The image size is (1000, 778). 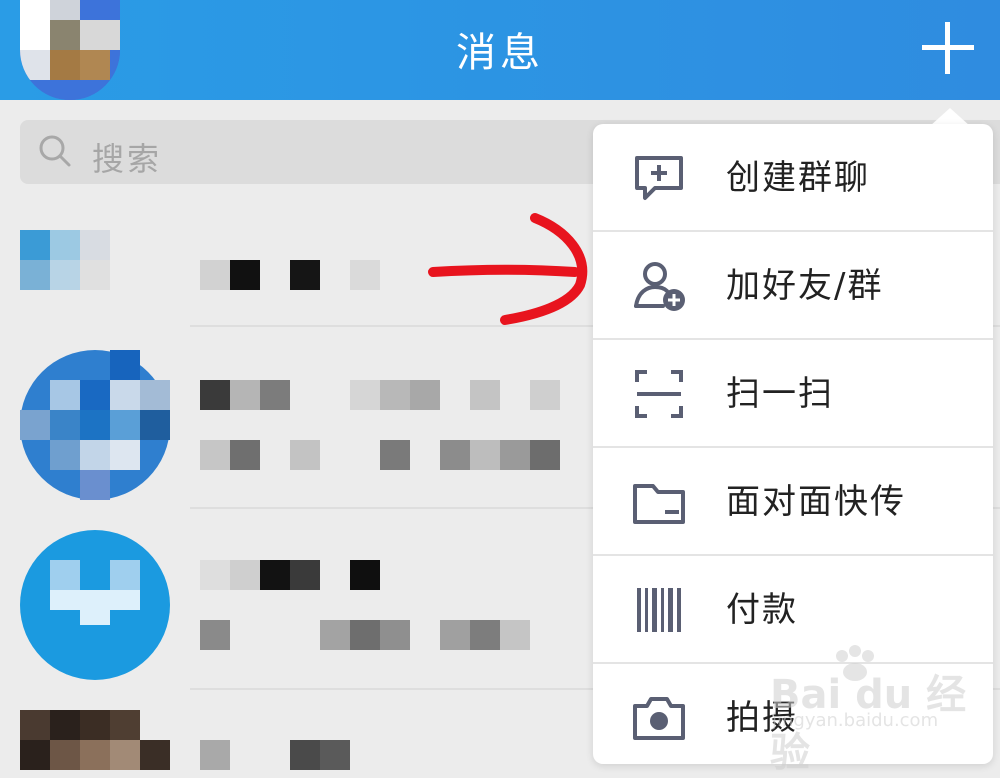 What do you see at coordinates (659, 178) in the screenshot?
I see `chat-add-icon` at bounding box center [659, 178].